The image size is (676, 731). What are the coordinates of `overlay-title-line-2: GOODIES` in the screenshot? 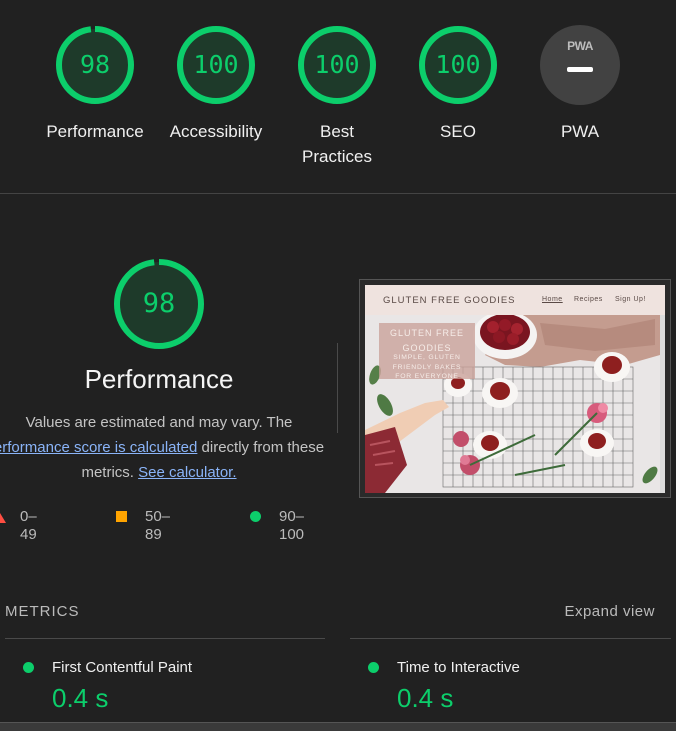 It's located at (427, 348).